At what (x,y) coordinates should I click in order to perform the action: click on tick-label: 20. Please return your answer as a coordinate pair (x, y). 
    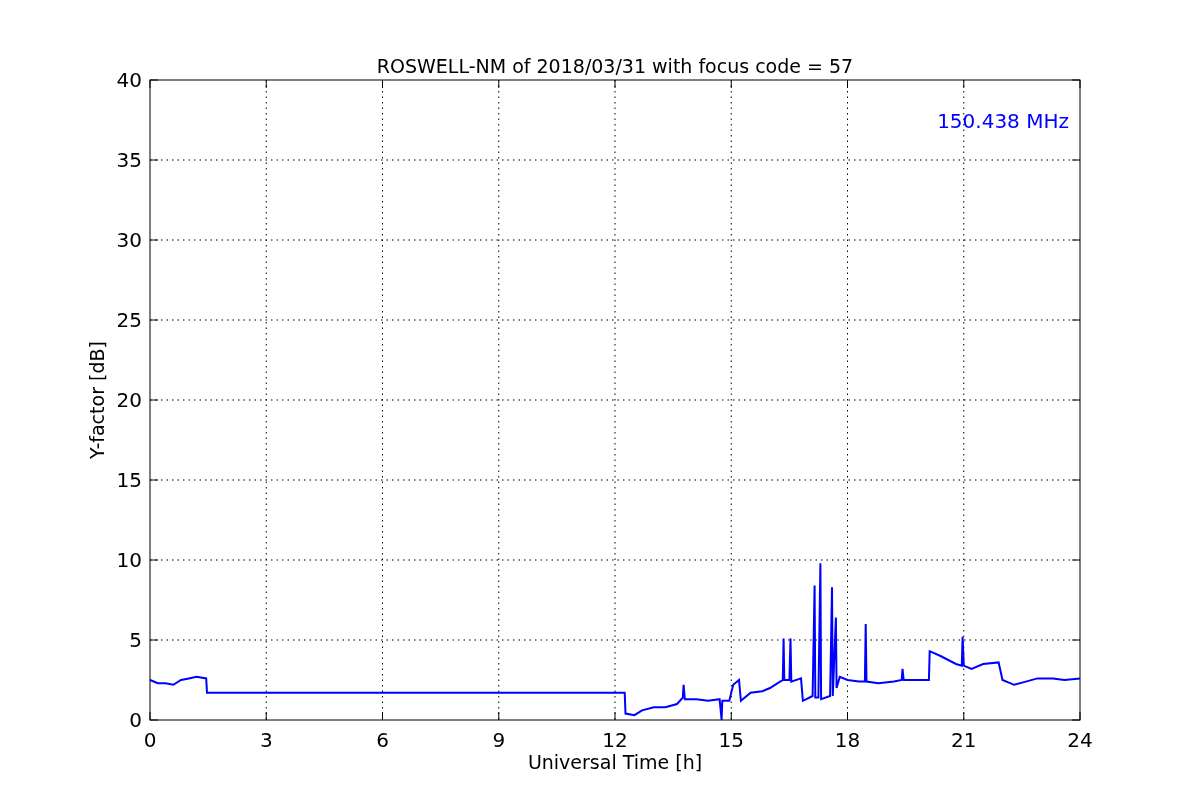
    Looking at the image, I should click on (129, 400).